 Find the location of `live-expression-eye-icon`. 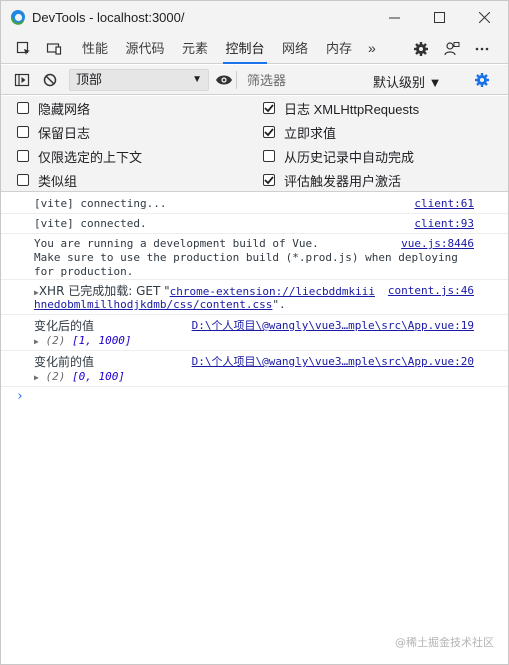

live-expression-eye-icon is located at coordinates (224, 80).